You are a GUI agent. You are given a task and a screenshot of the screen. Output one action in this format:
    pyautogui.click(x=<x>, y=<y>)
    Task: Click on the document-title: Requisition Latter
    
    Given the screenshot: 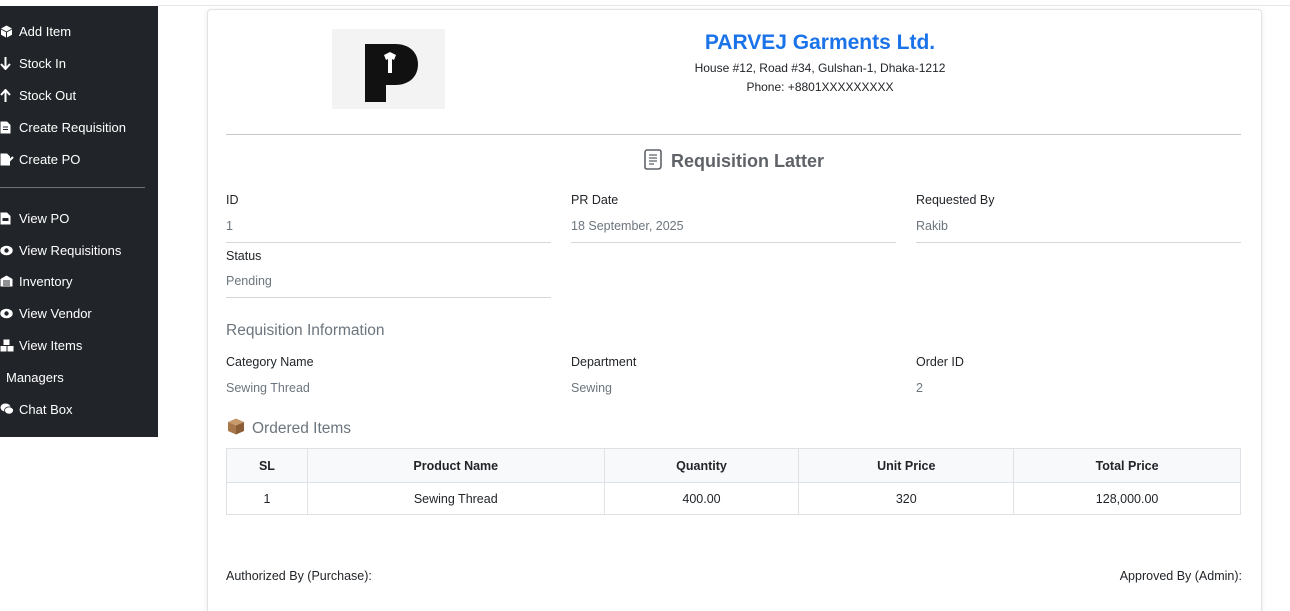 What is the action you would take?
    pyautogui.click(x=733, y=161)
    